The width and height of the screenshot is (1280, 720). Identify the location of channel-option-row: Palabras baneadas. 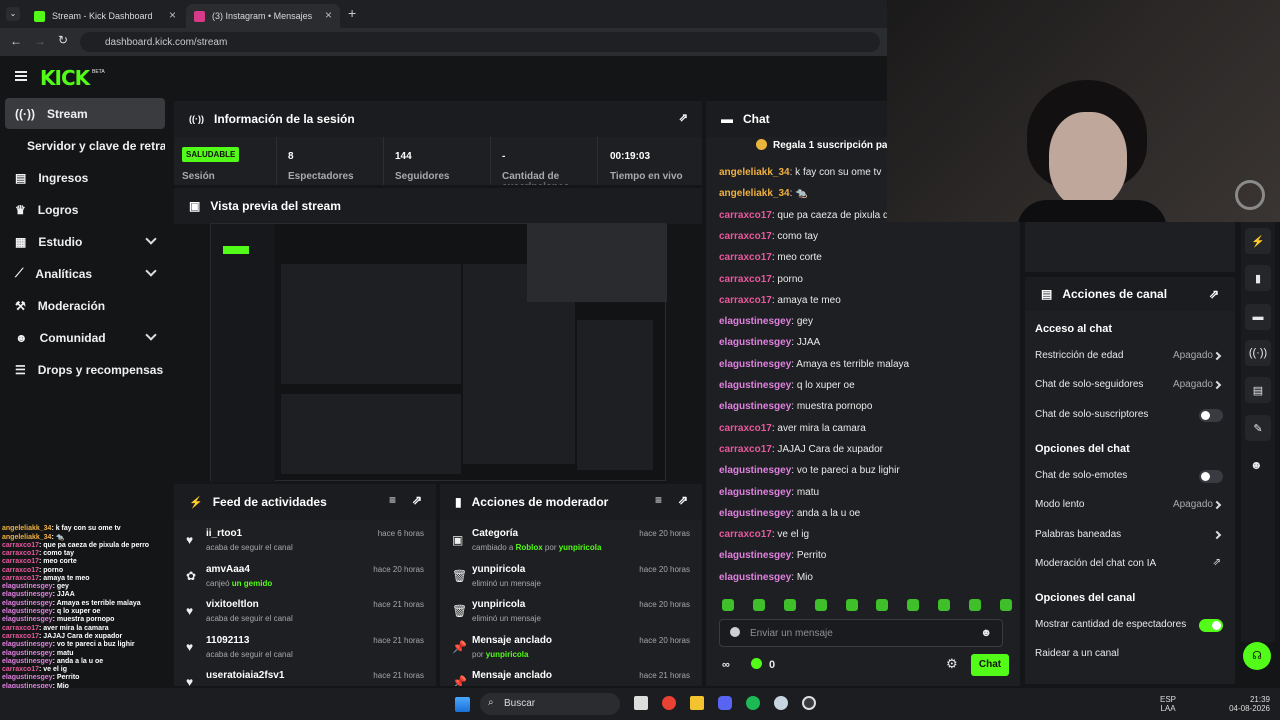
(1130, 535).